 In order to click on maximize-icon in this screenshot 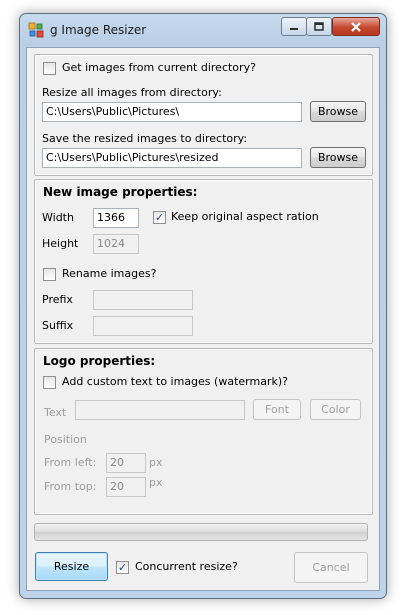, I will do `click(319, 26)`.